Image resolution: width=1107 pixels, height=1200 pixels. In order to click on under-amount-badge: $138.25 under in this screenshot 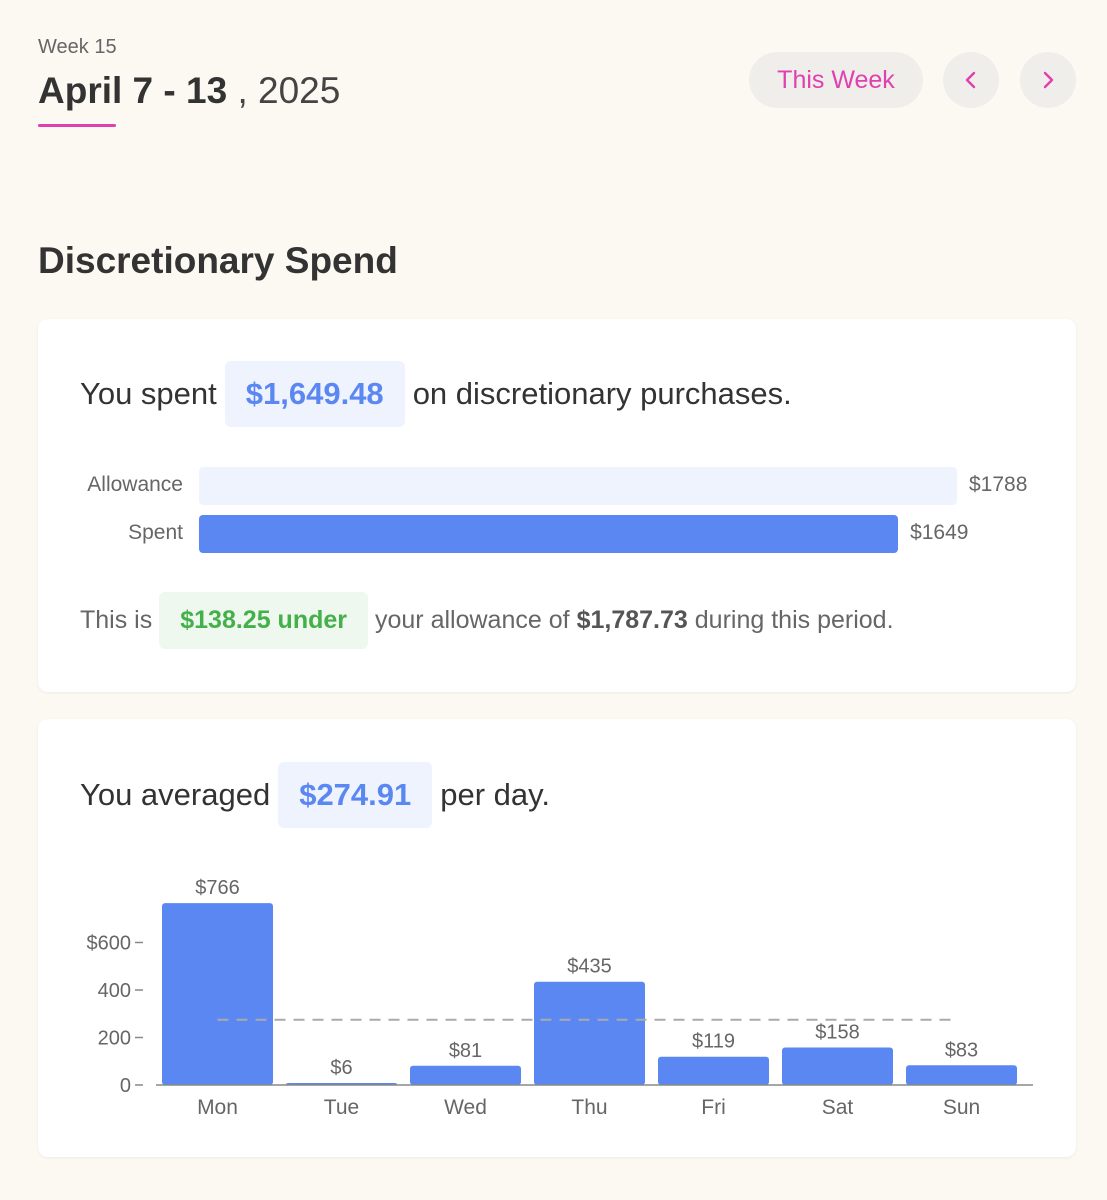, I will do `click(263, 620)`.